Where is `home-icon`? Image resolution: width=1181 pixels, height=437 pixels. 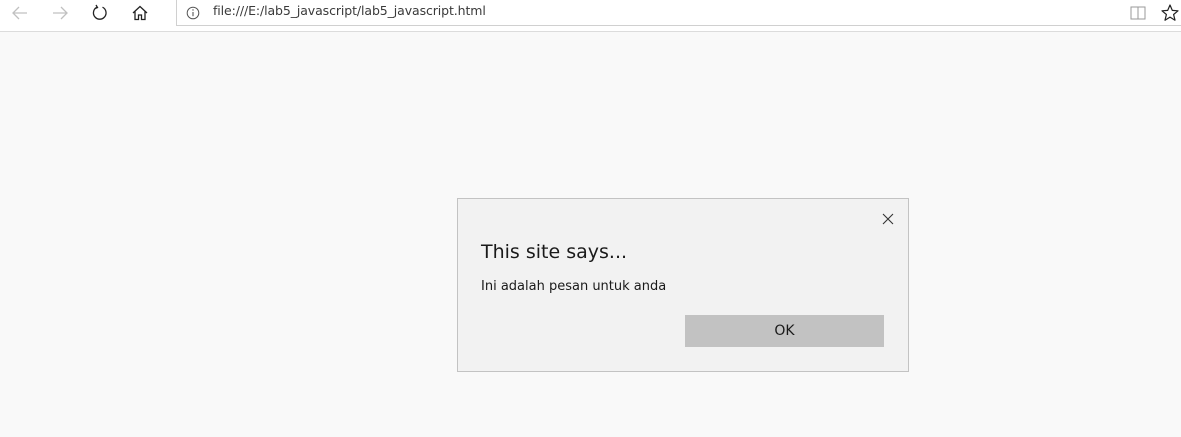 home-icon is located at coordinates (140, 13).